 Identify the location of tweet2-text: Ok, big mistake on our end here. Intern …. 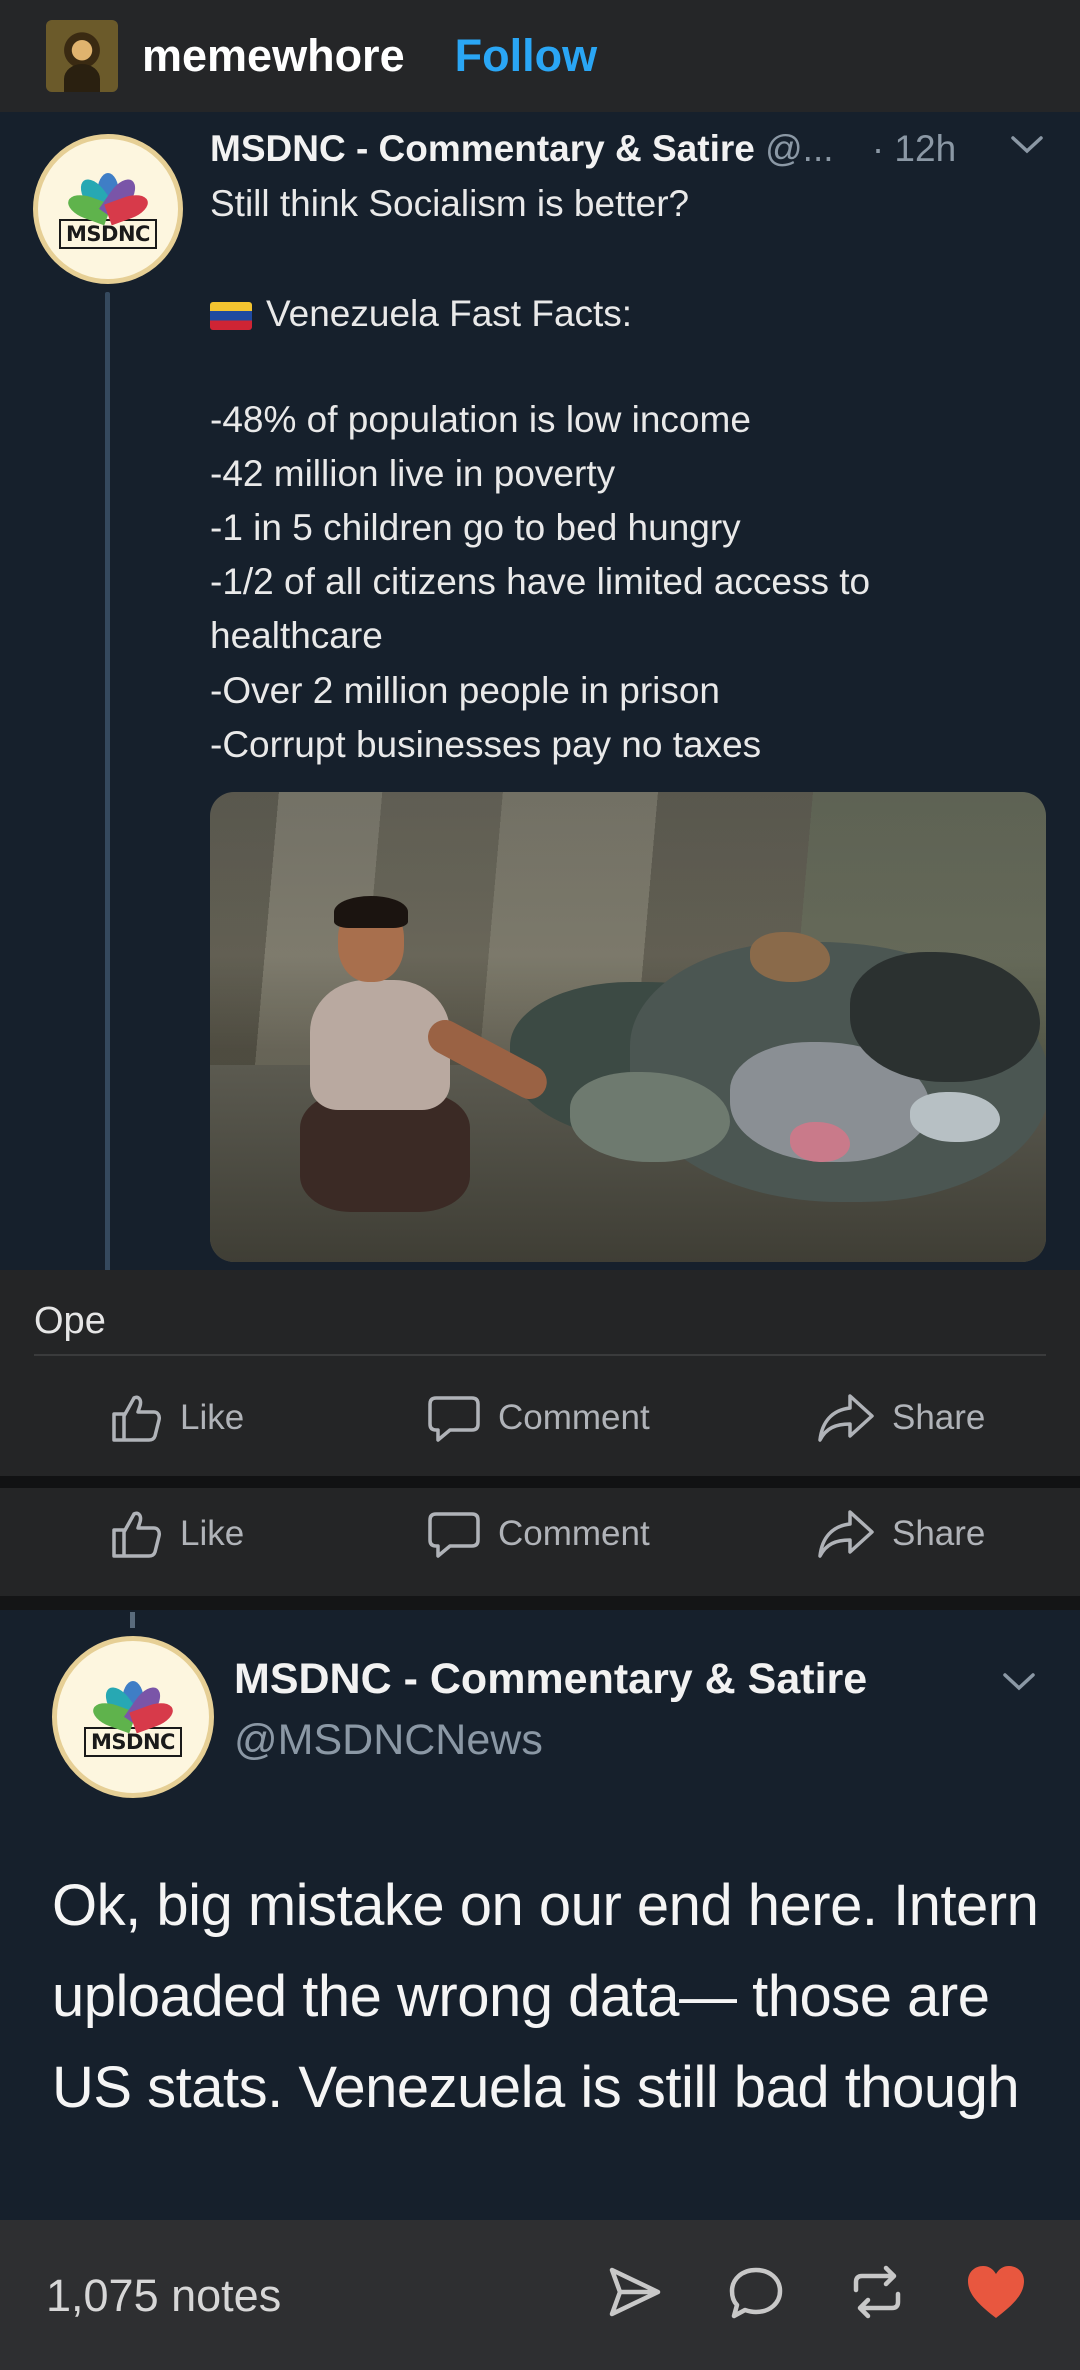
(545, 1996).